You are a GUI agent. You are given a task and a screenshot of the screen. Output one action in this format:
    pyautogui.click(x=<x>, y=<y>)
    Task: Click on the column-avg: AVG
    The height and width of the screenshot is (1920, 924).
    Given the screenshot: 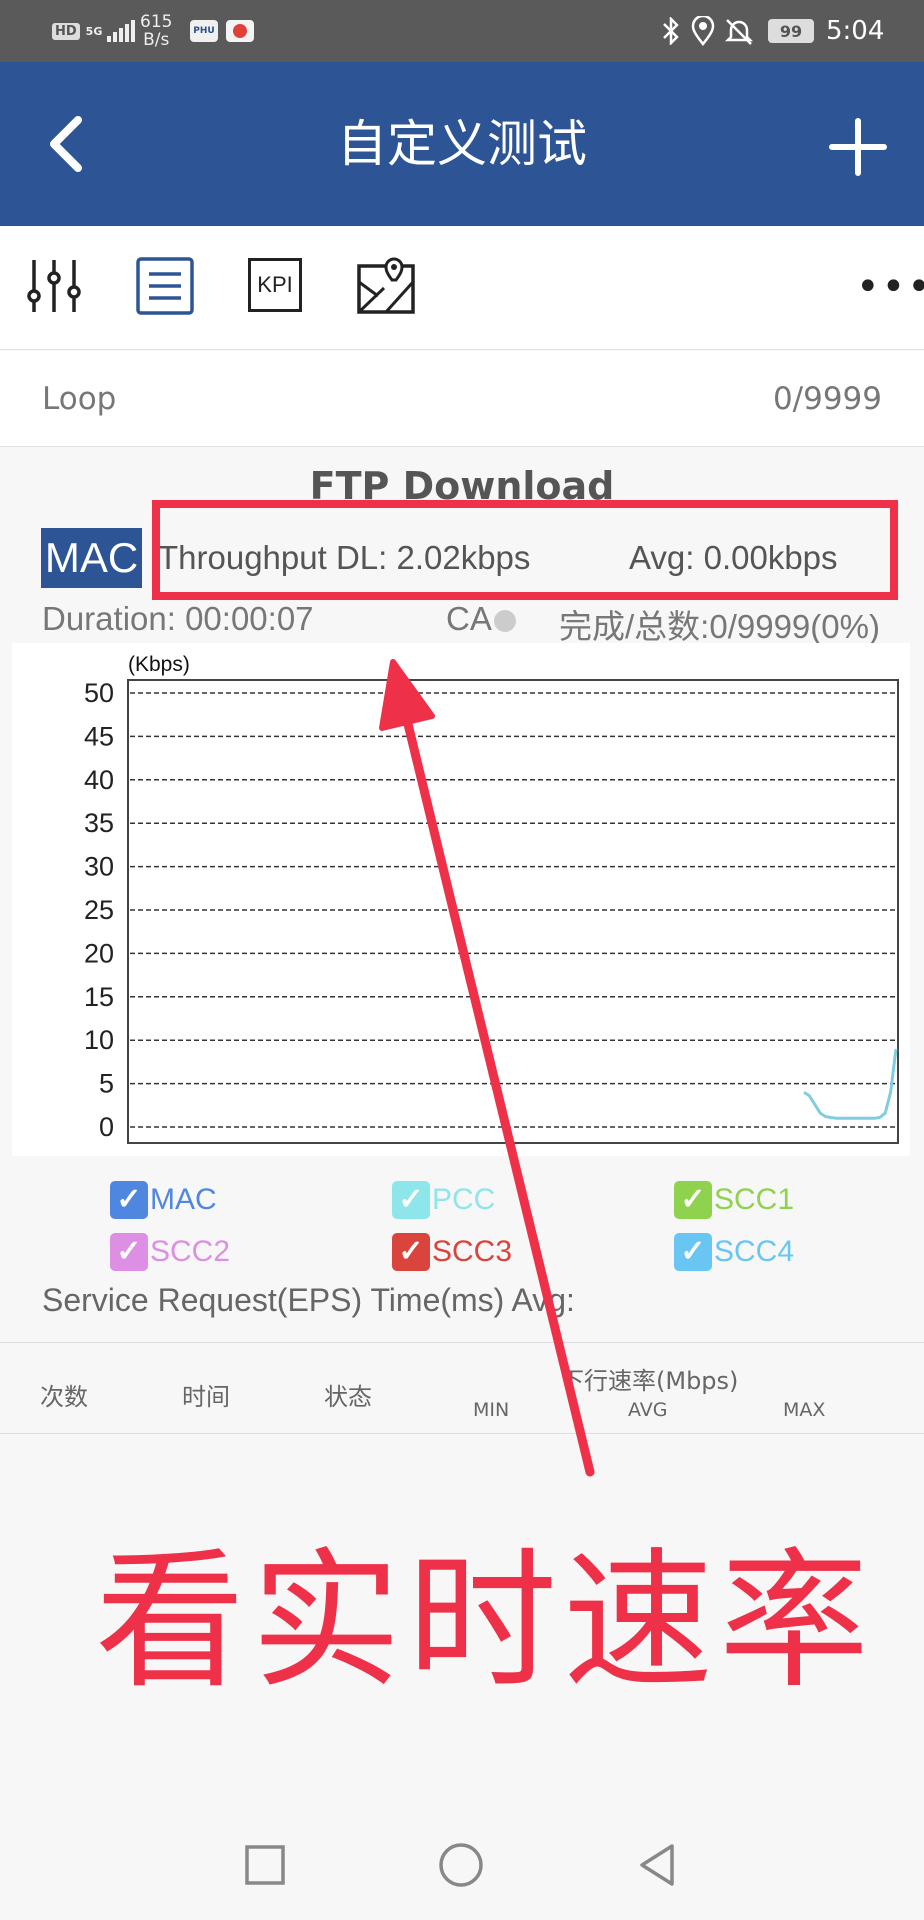 What is the action you would take?
    pyautogui.click(x=648, y=1410)
    